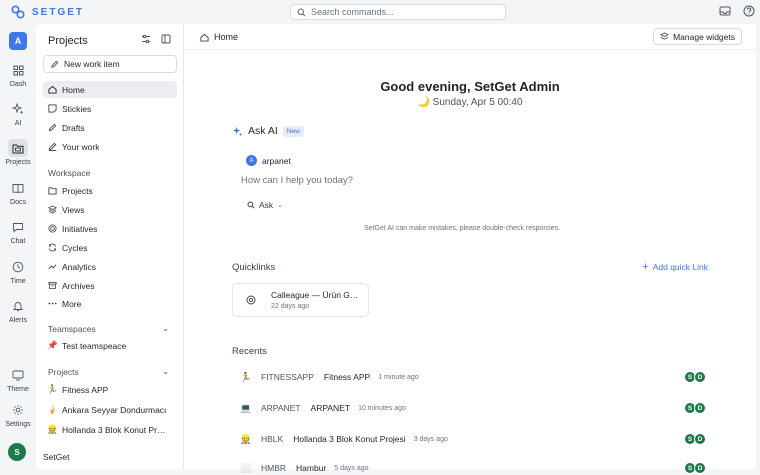 This screenshot has width=760, height=475. Describe the element at coordinates (52, 266) in the screenshot. I see `trend-icon` at that location.